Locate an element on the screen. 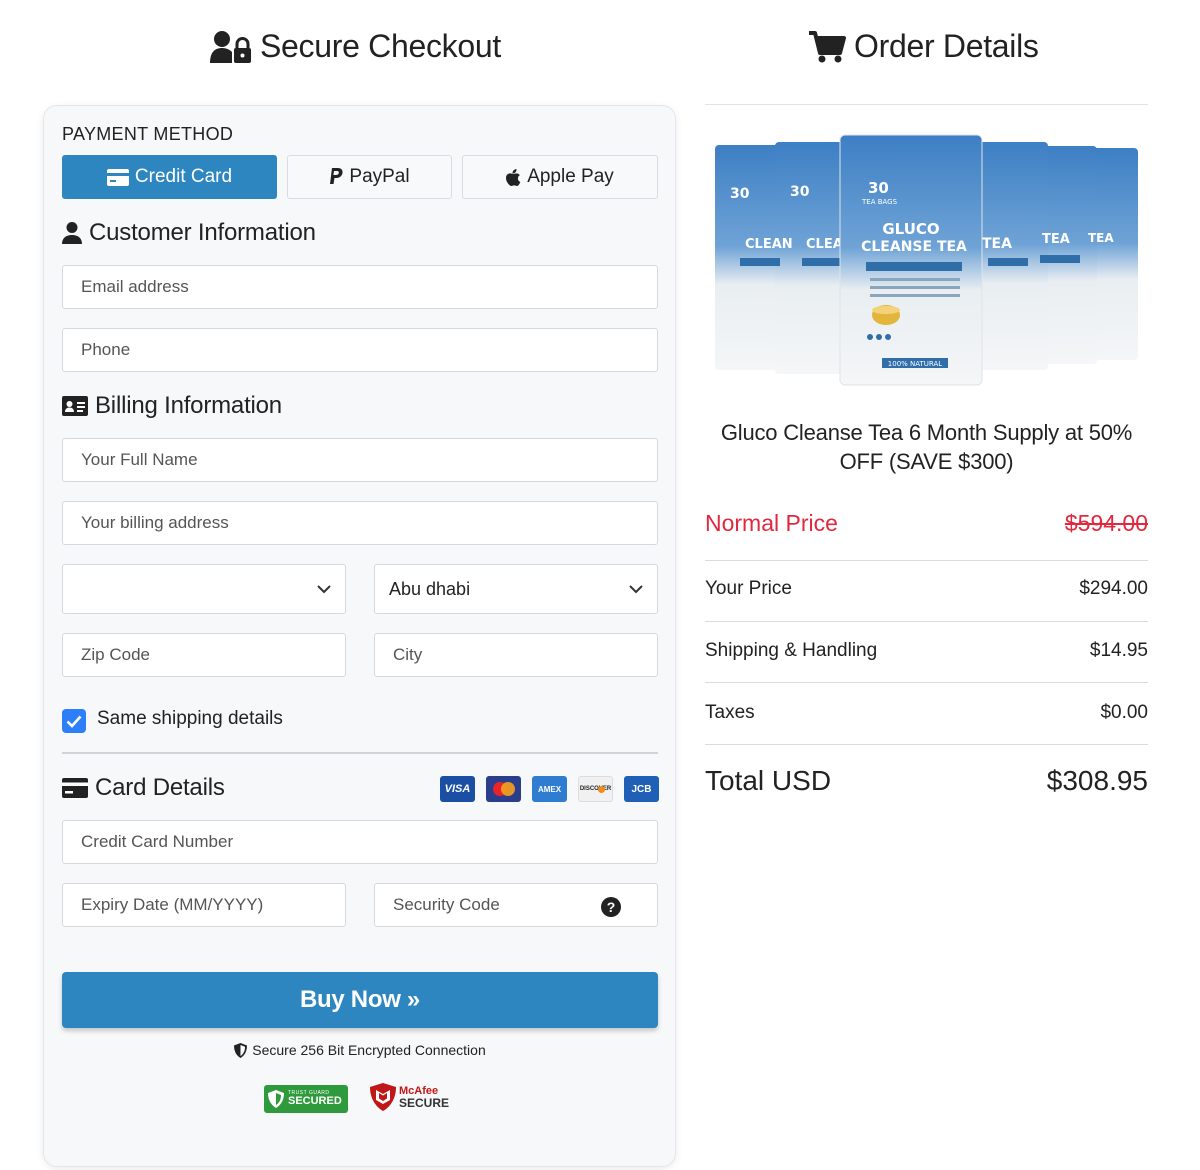  taxes-label: Taxes is located at coordinates (730, 712).